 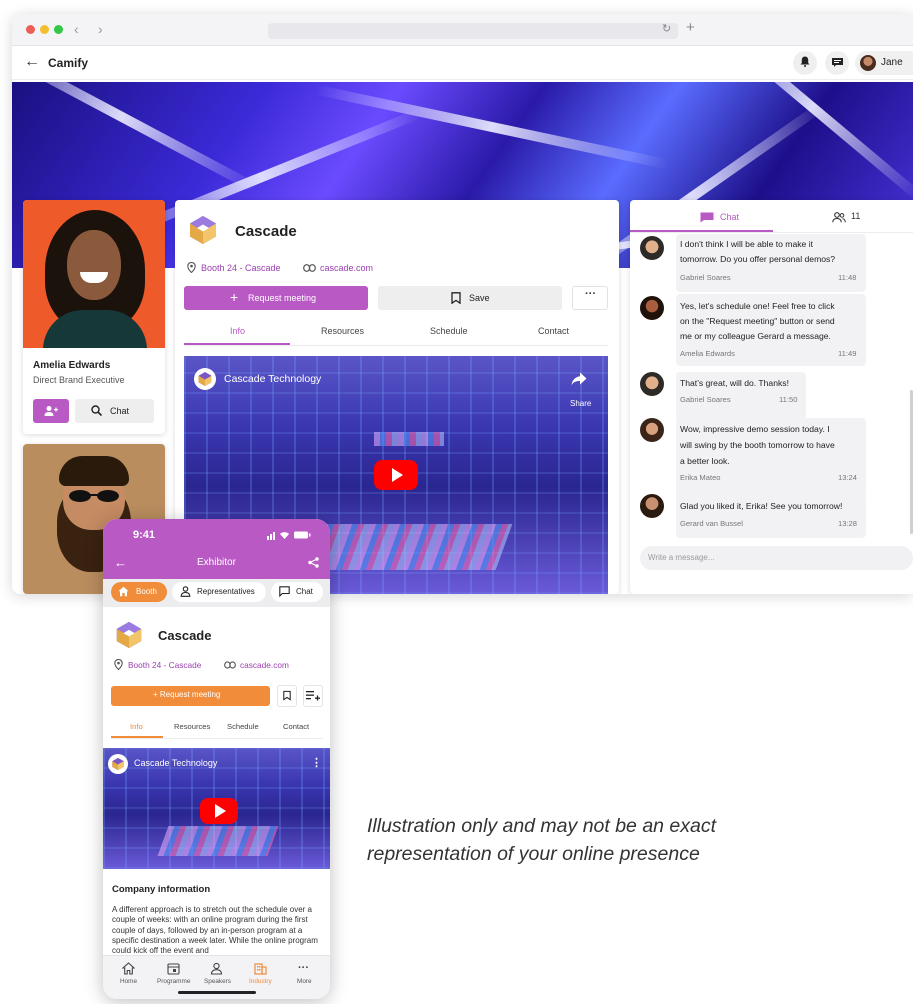 What do you see at coordinates (287, 695) in the screenshot?
I see `phone-bookmark-icon` at bounding box center [287, 695].